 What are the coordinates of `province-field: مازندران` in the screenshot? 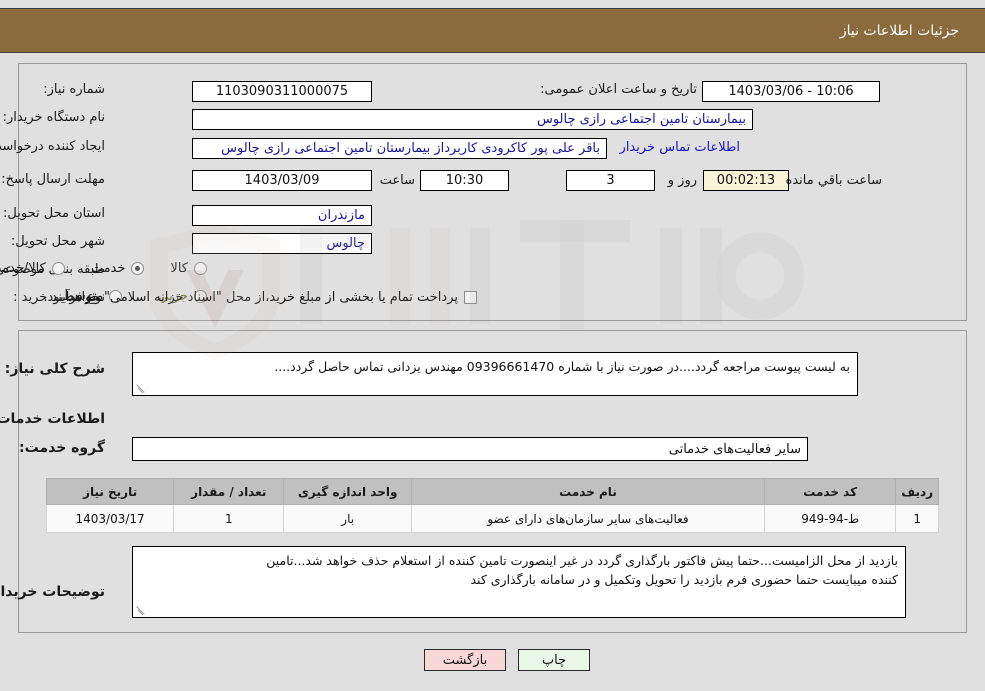 It's located at (282, 215).